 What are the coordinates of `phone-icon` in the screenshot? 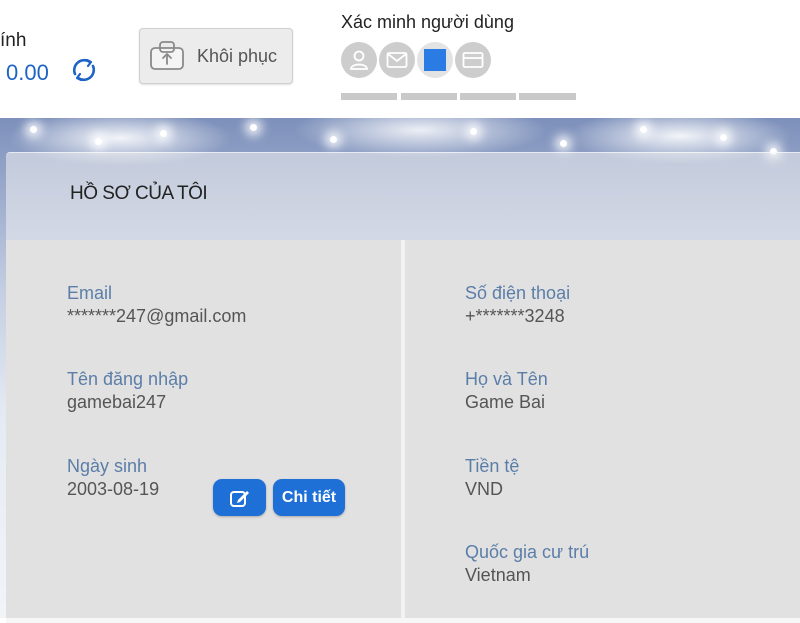 It's located at (435, 60).